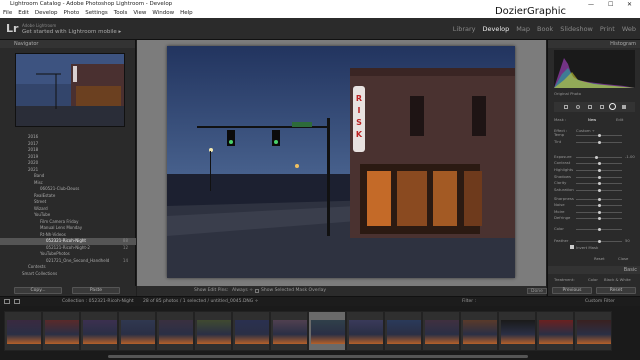 This screenshot has height=360, width=640. I want to click on reset-button: Reset, so click(616, 290).